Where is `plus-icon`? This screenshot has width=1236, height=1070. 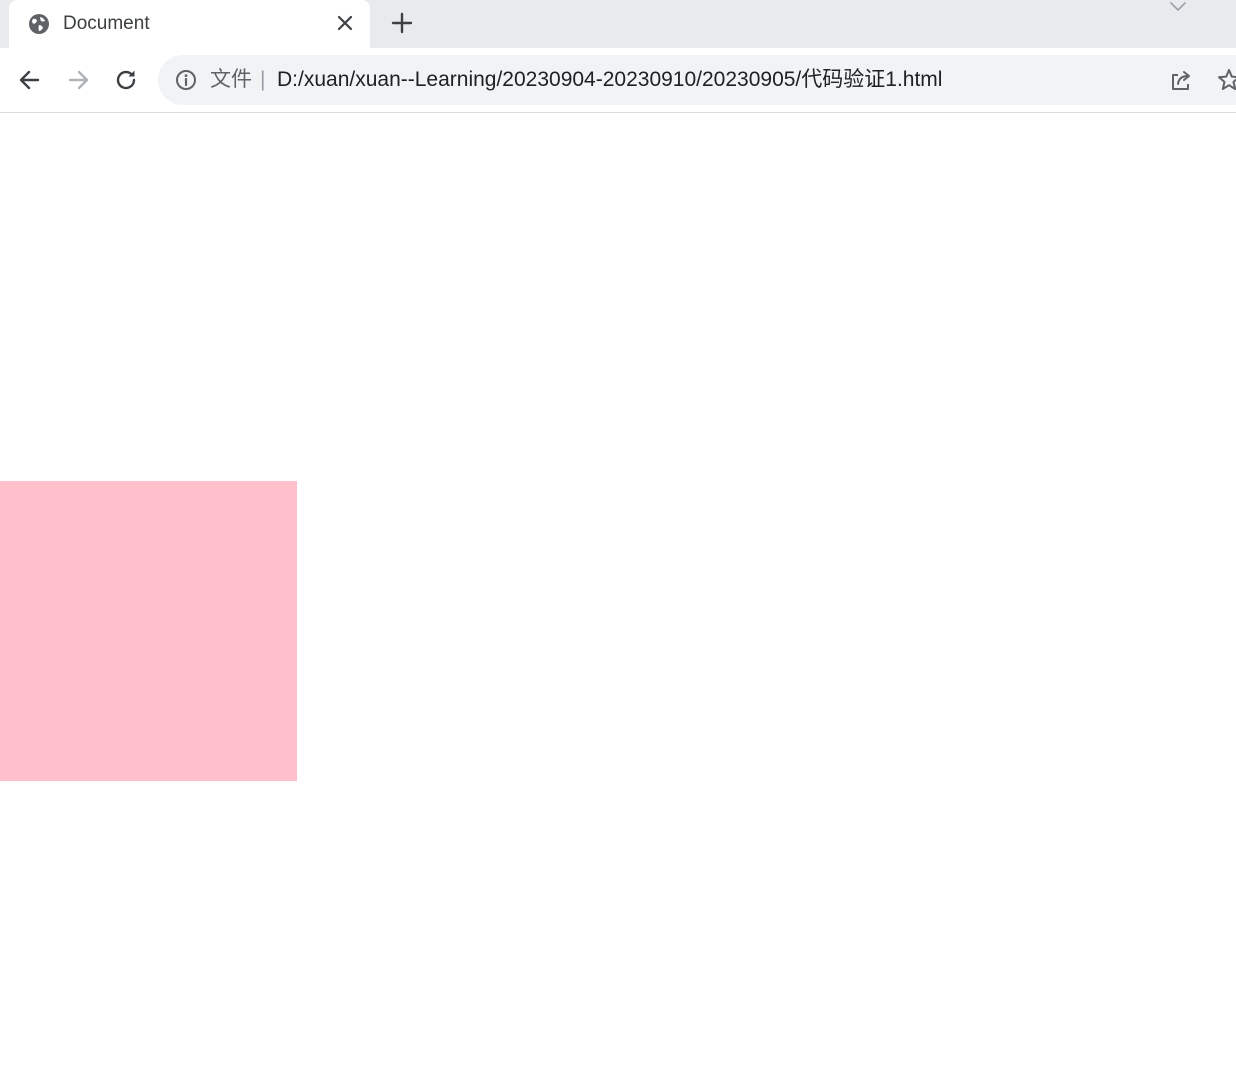 plus-icon is located at coordinates (402, 23).